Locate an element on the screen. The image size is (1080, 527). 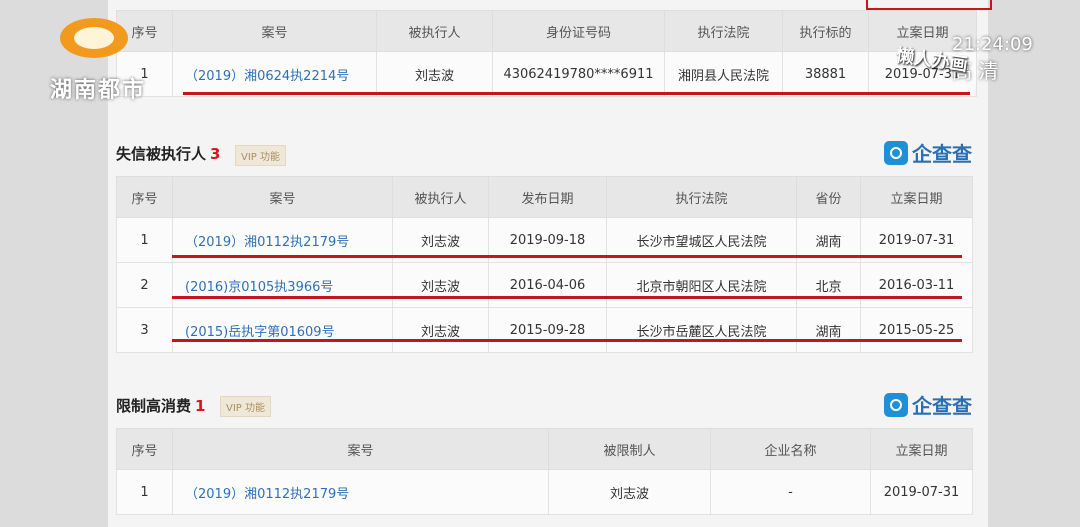
row-no: 3 is located at coordinates (144, 330).